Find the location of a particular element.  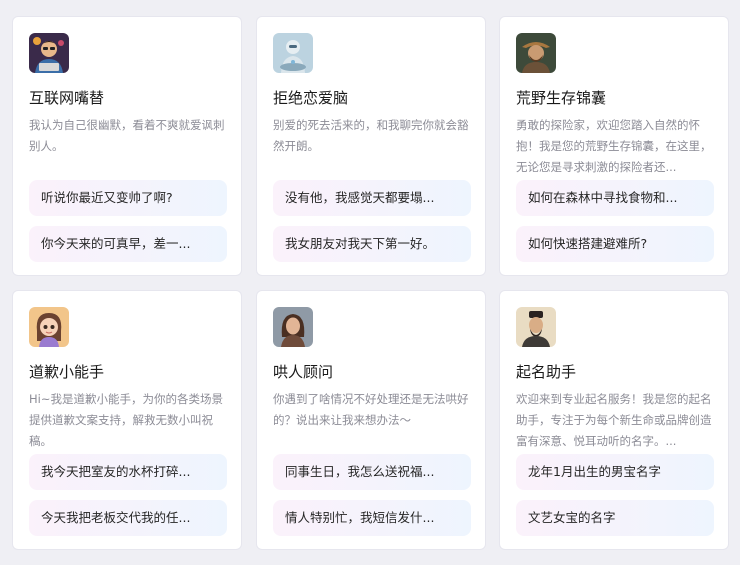

suggested-prompt: 听说你最近又变帅了啊? is located at coordinates (128, 198).